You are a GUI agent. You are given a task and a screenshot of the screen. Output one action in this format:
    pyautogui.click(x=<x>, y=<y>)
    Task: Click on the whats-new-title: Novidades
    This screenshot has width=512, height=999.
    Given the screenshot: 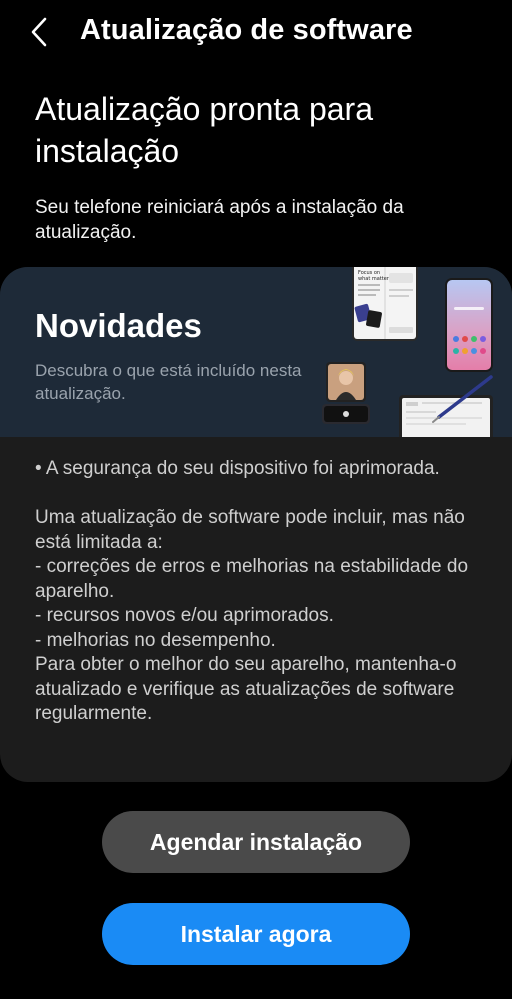 What is the action you would take?
    pyautogui.click(x=118, y=325)
    